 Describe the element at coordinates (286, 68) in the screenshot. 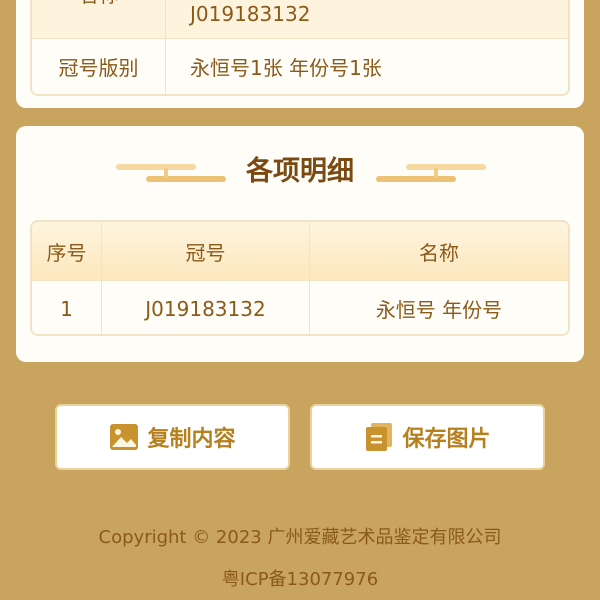

I see `info-value: 永恒号1张 年份号1张` at that location.